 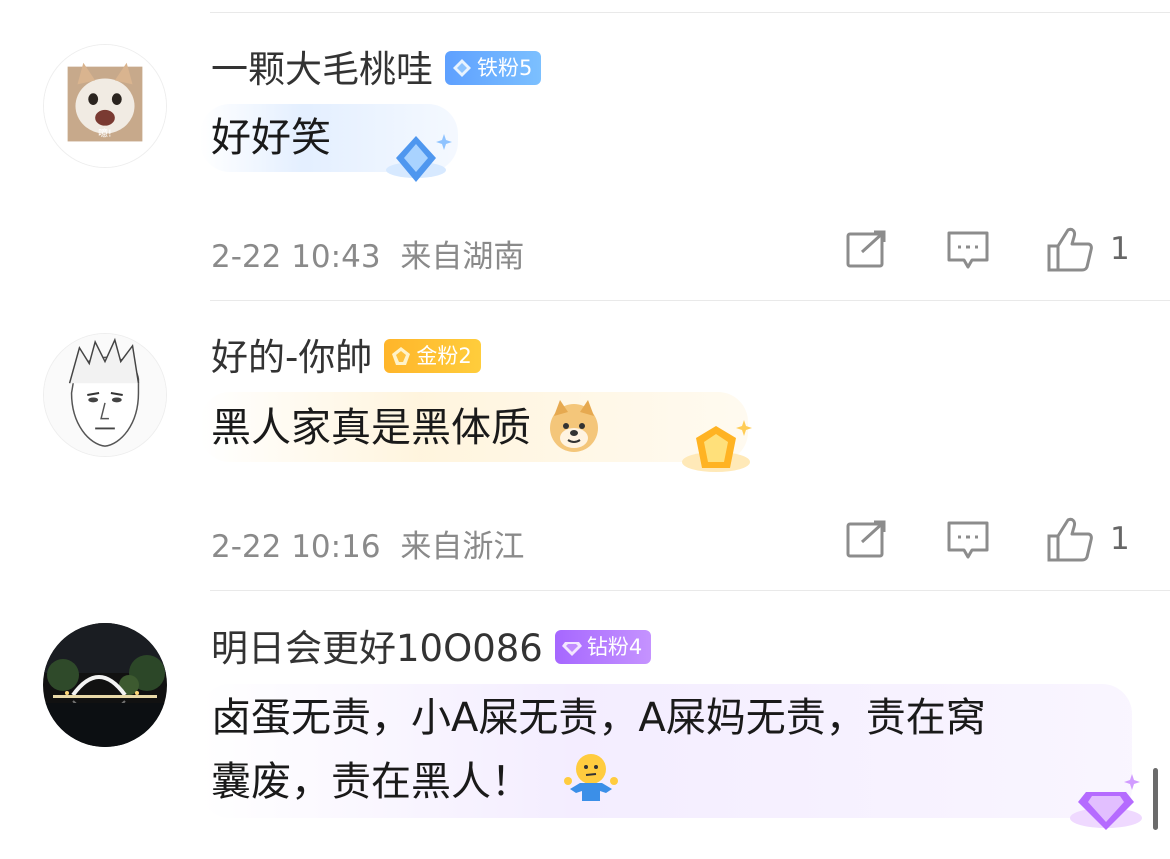 What do you see at coordinates (401, 355) in the screenshot?
I see `gold-gem-icon` at bounding box center [401, 355].